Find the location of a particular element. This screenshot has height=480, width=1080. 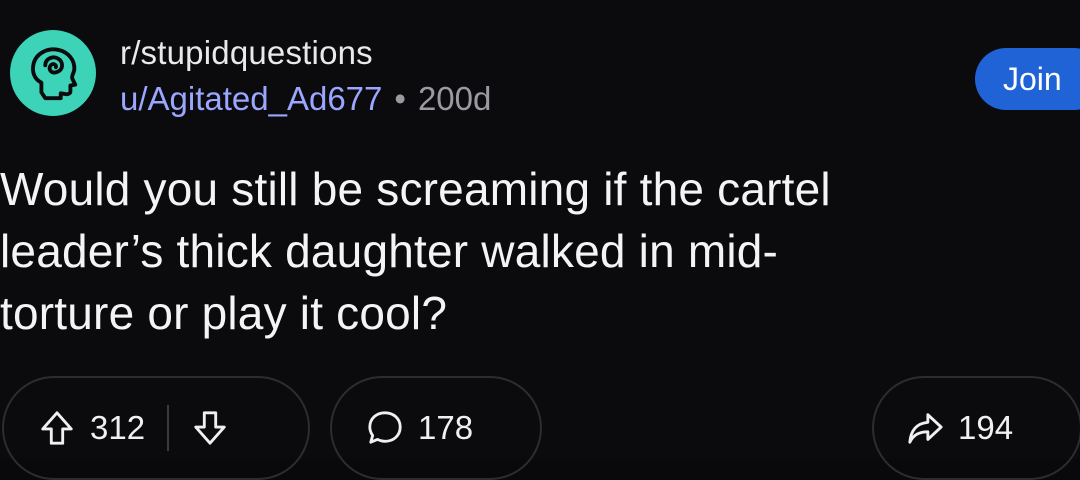

author-username: u/Agitated_Ad677 is located at coordinates (251, 98).